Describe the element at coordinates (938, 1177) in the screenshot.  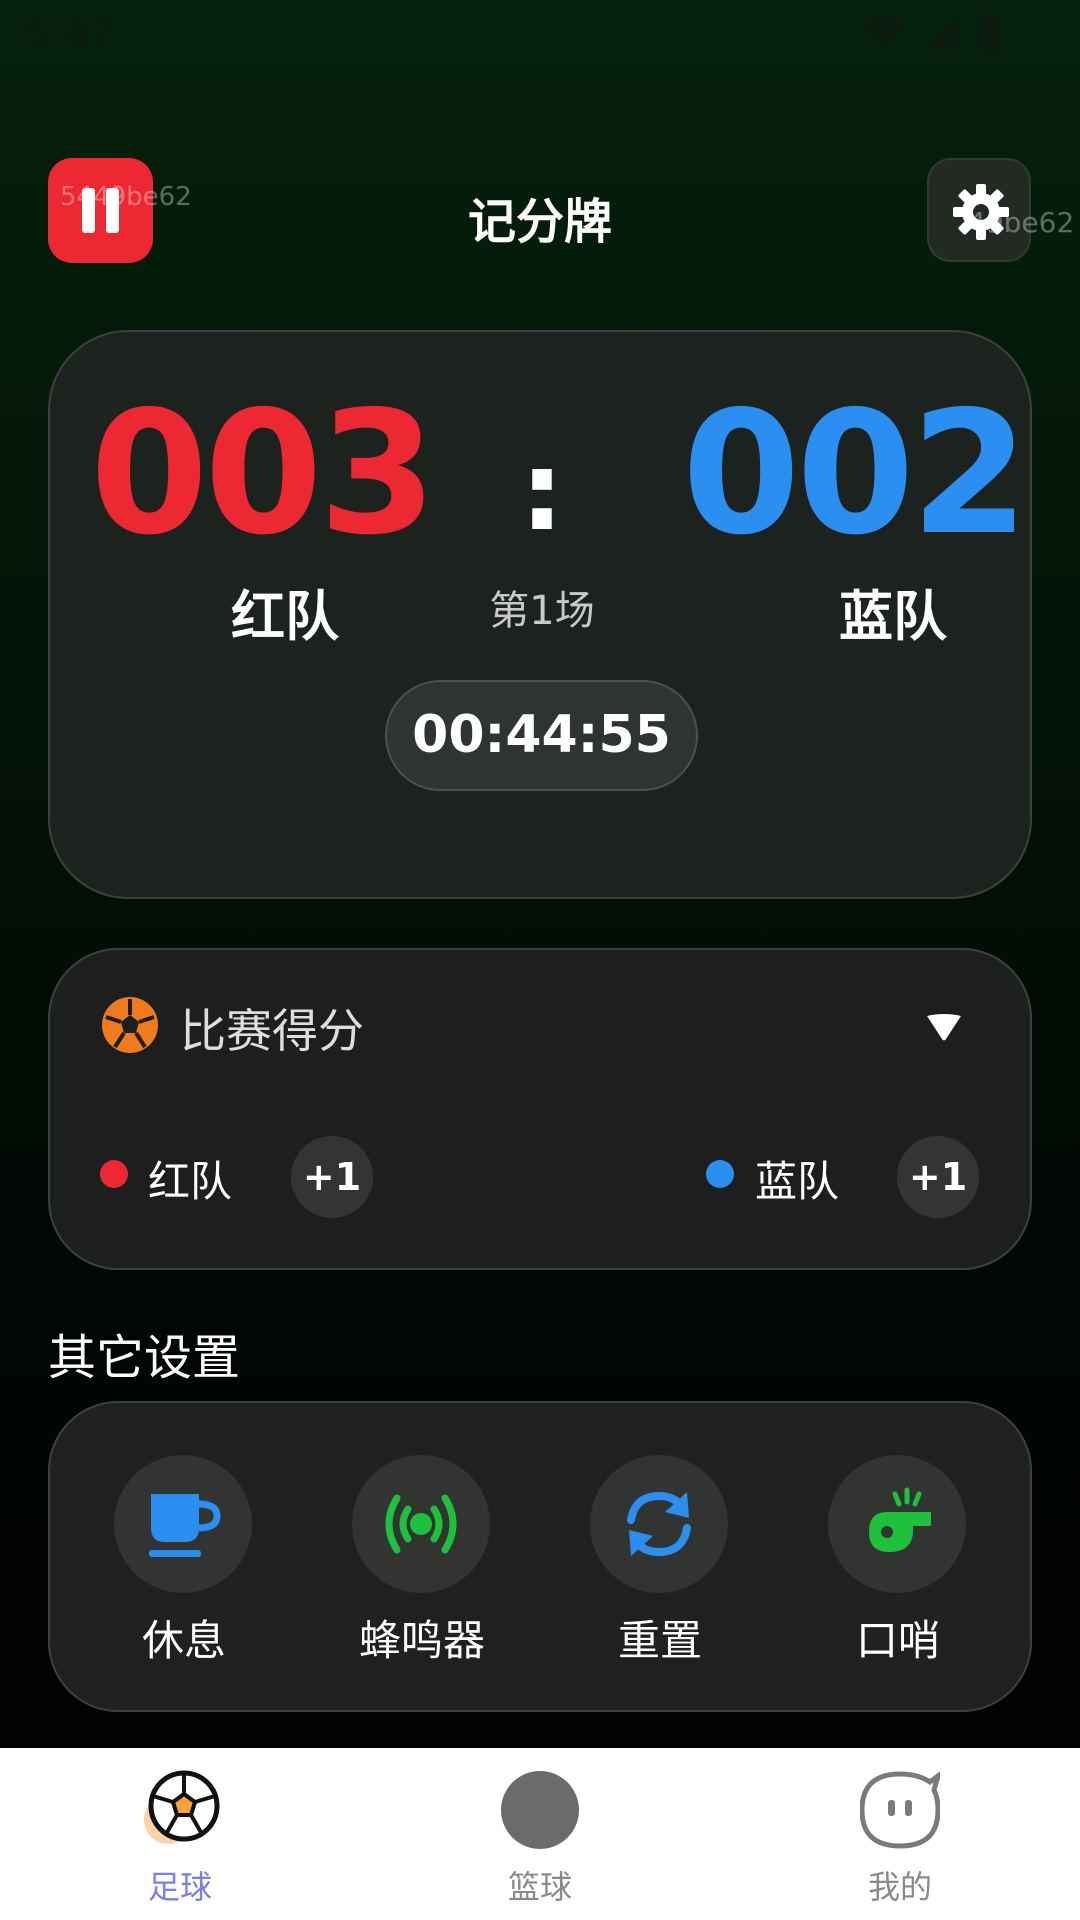
I see `blue-plus-one-button: +1` at that location.